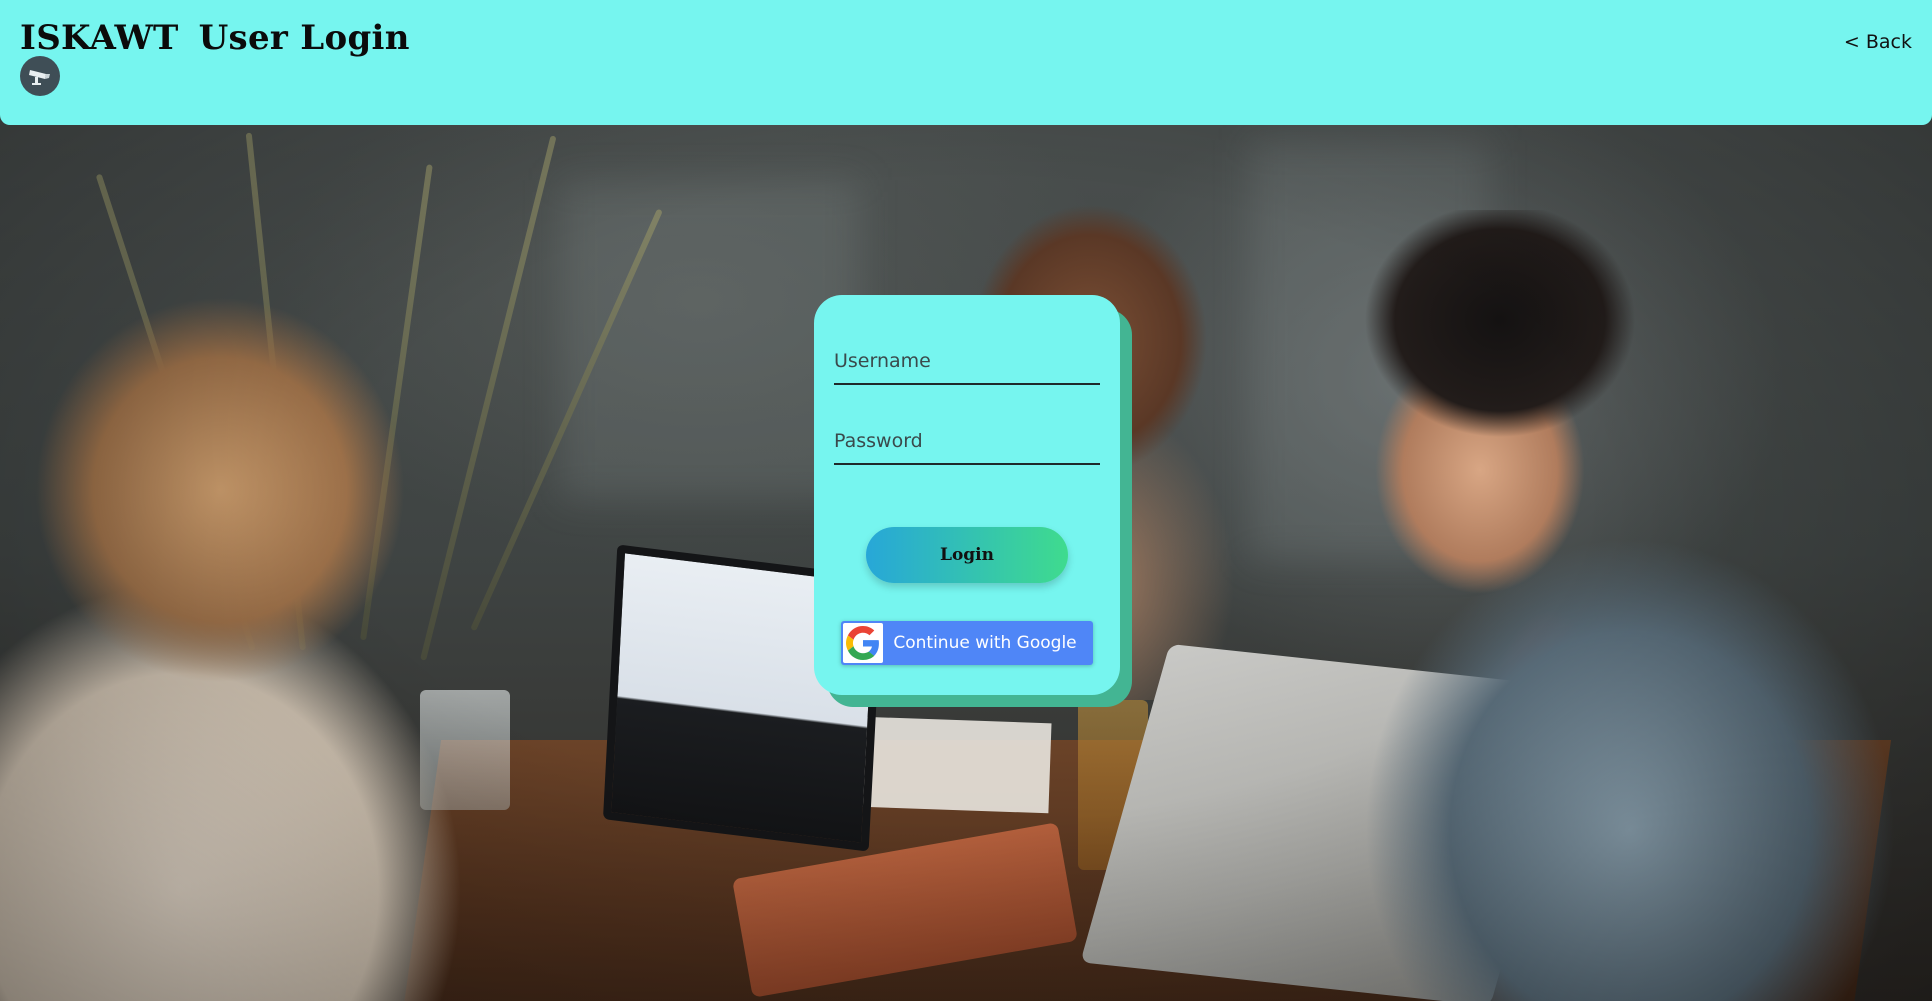 The width and height of the screenshot is (1932, 1001). I want to click on password-input, so click(967, 444).